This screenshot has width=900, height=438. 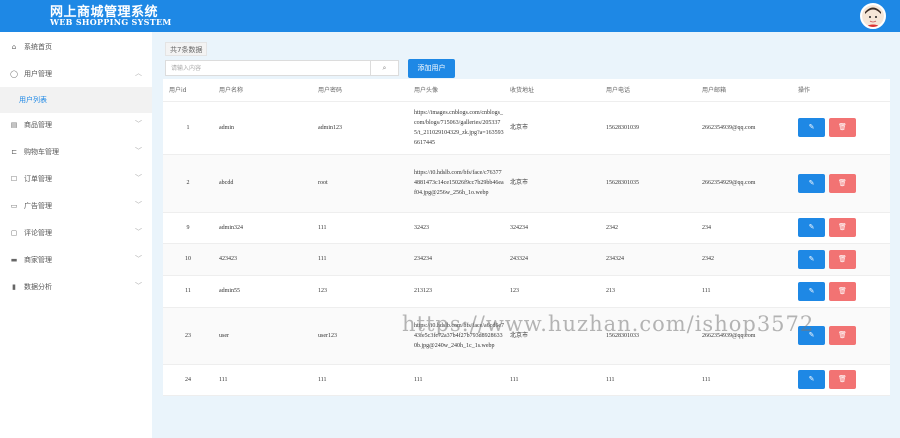 I want to click on cell-address: 111, so click(x=552, y=380).